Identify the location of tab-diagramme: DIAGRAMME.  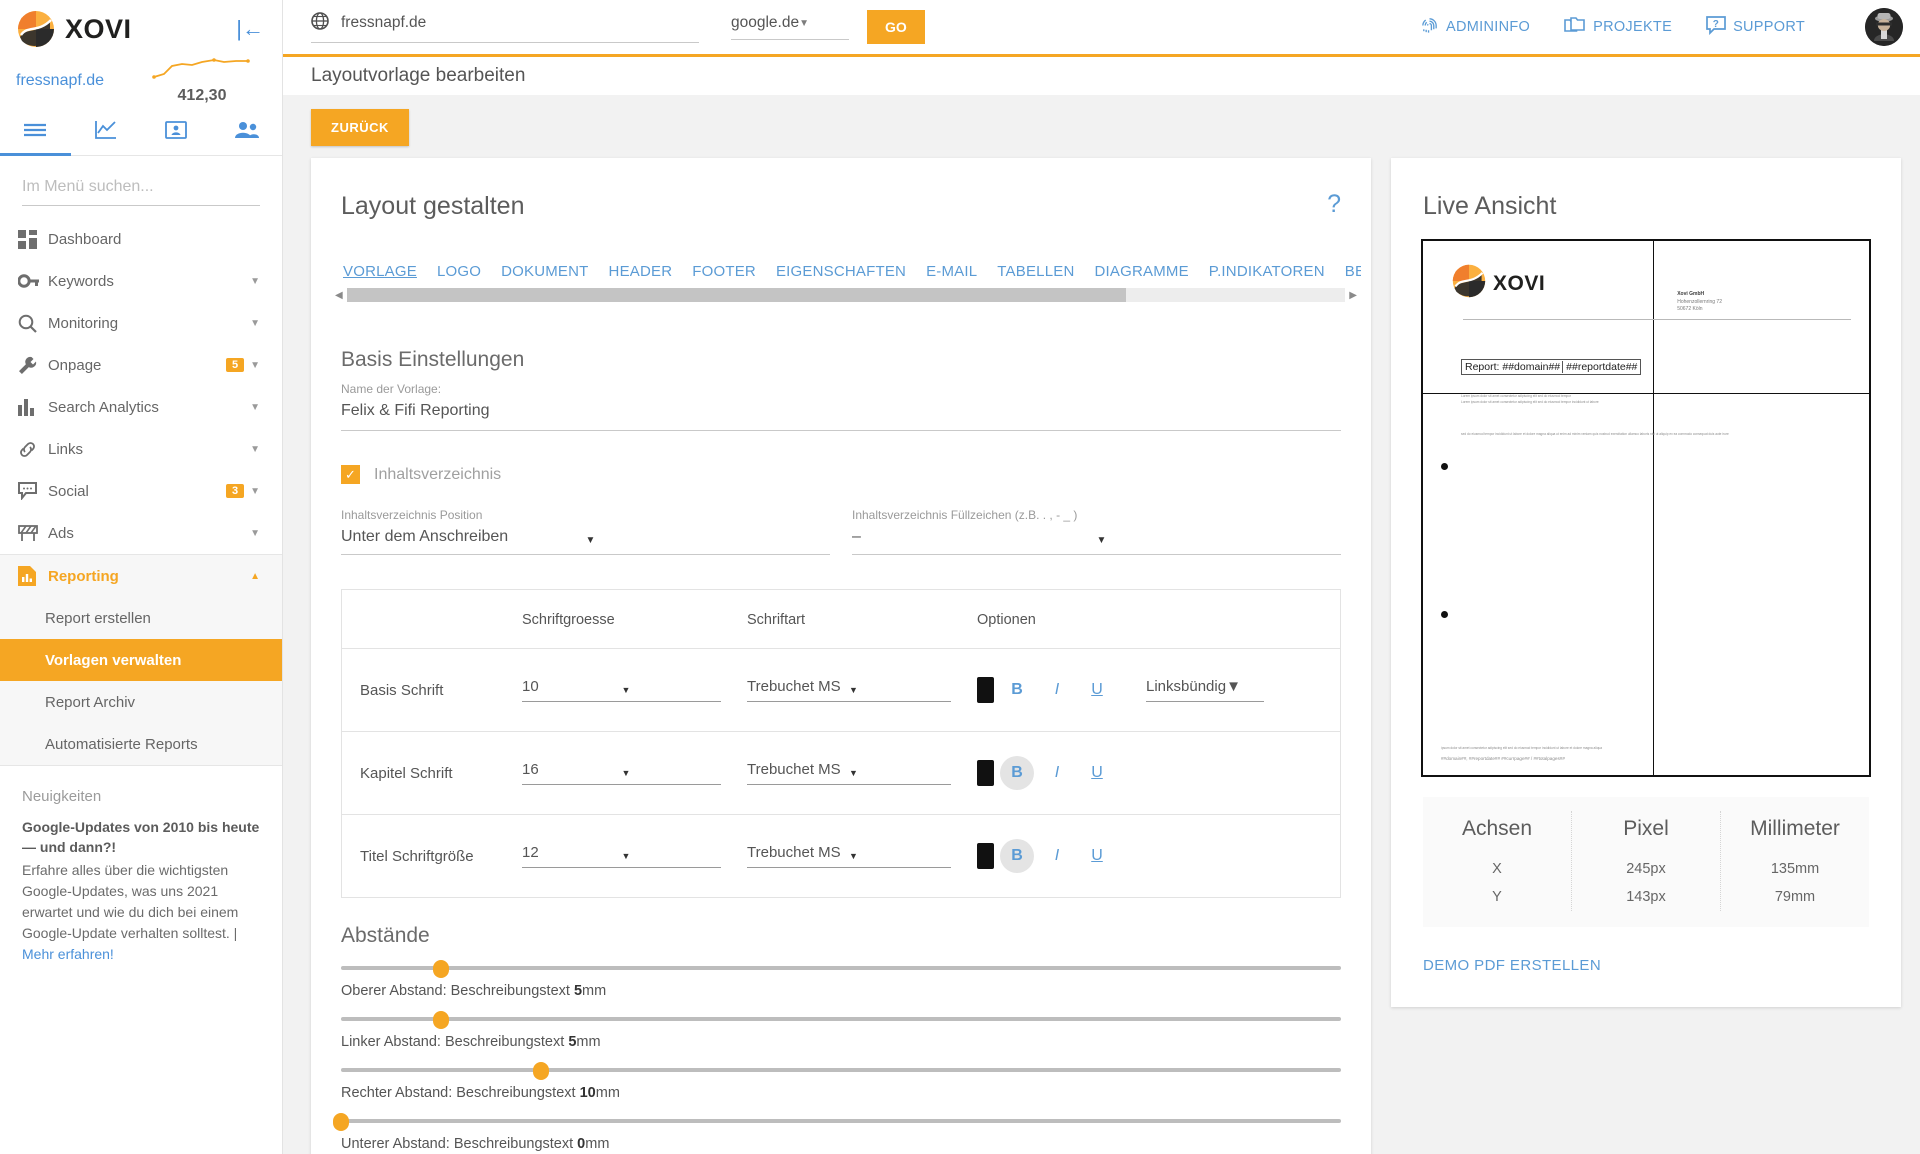
(1141, 271).